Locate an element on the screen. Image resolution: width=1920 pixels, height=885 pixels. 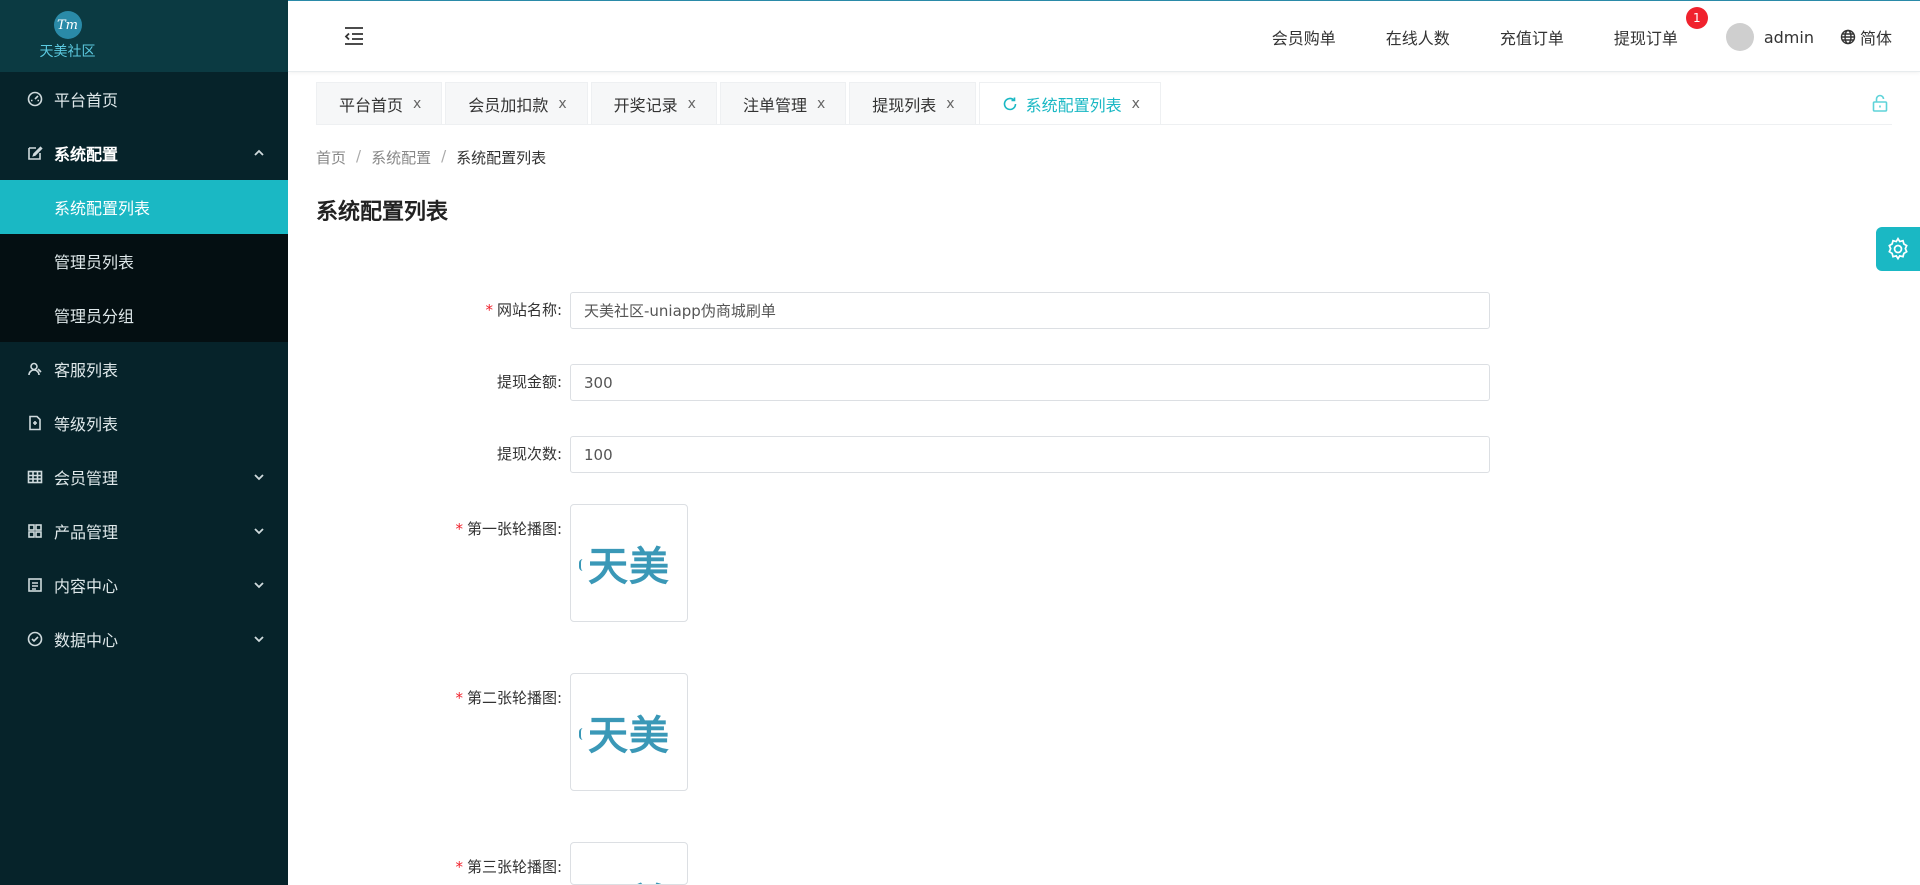
tab-lottery-records: 开奖记录 x is located at coordinates (653, 103).